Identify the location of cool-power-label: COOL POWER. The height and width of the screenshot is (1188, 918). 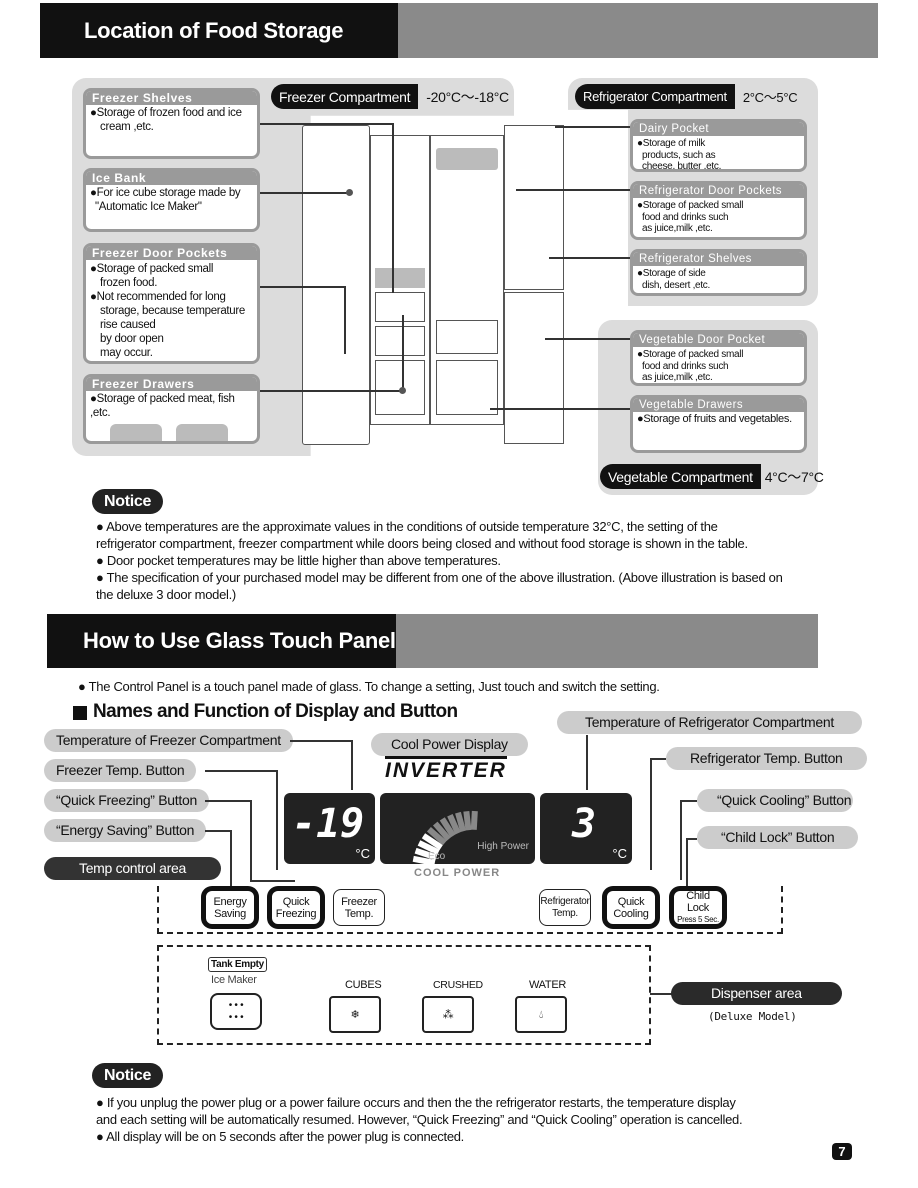
(457, 873).